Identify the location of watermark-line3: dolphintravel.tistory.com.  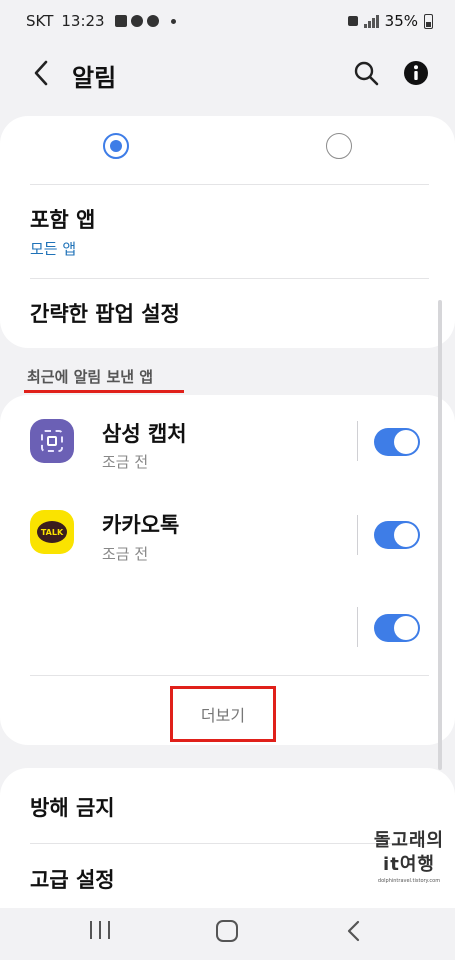
(409, 881).